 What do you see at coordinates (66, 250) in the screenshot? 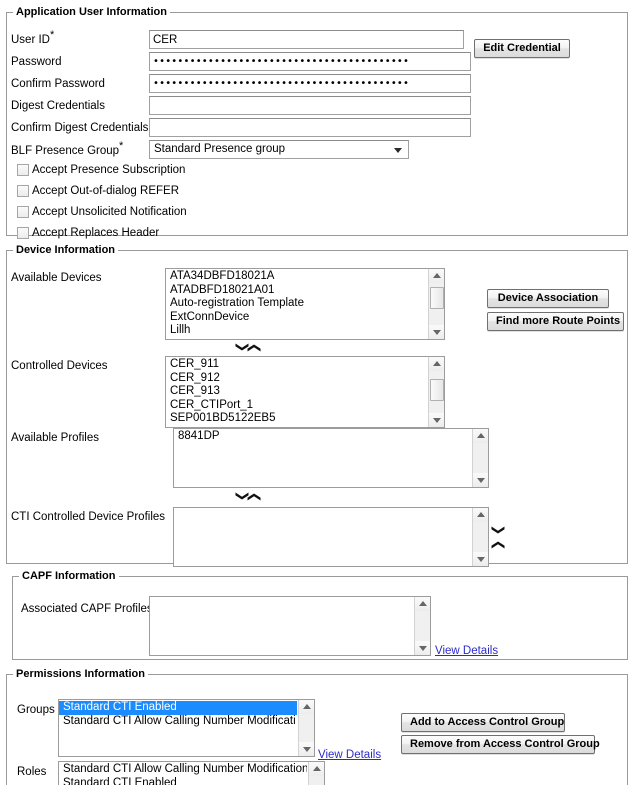
I see `section-legend-device-information: Device Information` at bounding box center [66, 250].